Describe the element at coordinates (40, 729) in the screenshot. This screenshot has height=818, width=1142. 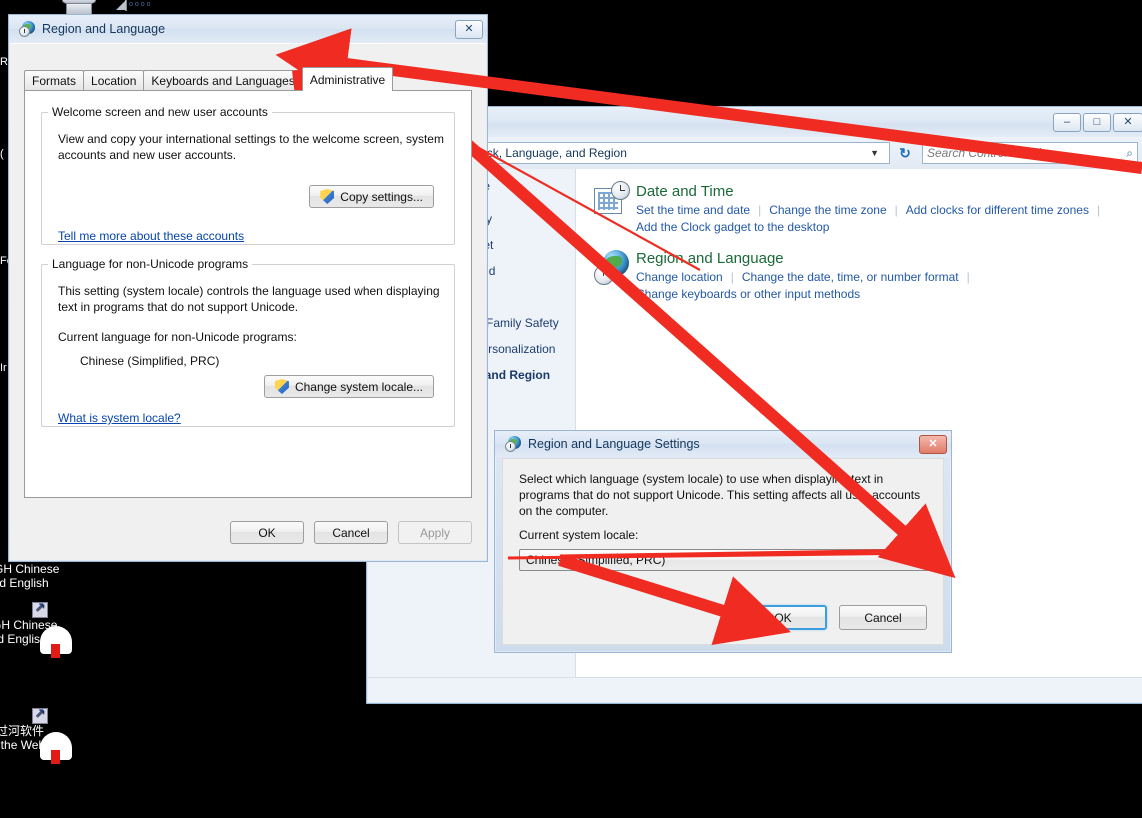
I see `desktop-icon-xiangguohe-web: 象过河软件 on the Web` at that location.